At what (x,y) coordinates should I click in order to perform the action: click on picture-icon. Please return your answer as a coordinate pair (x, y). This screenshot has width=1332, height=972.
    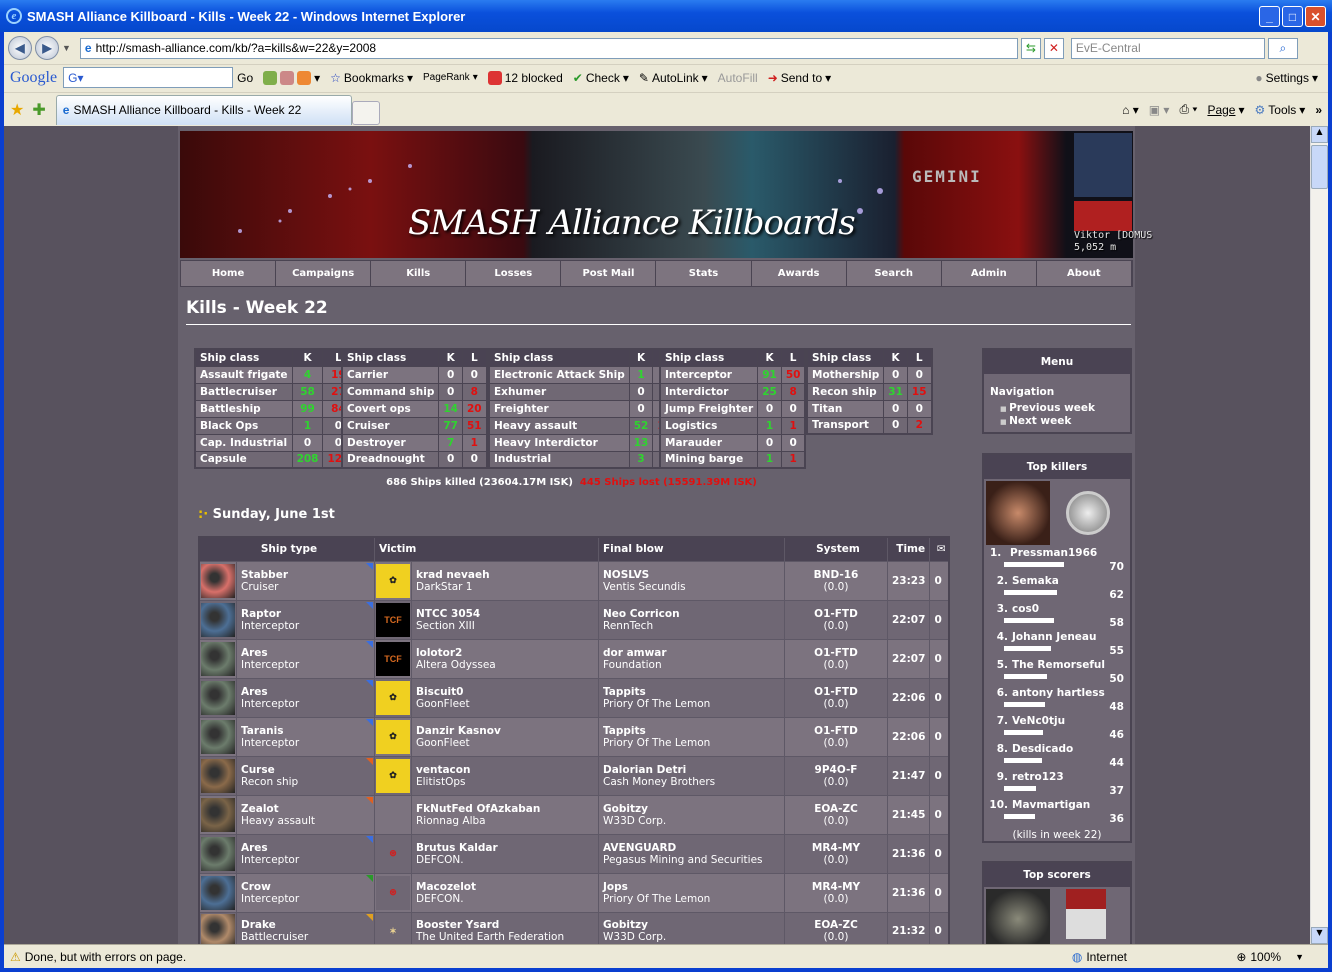
    Looking at the image, I should click on (270, 77).